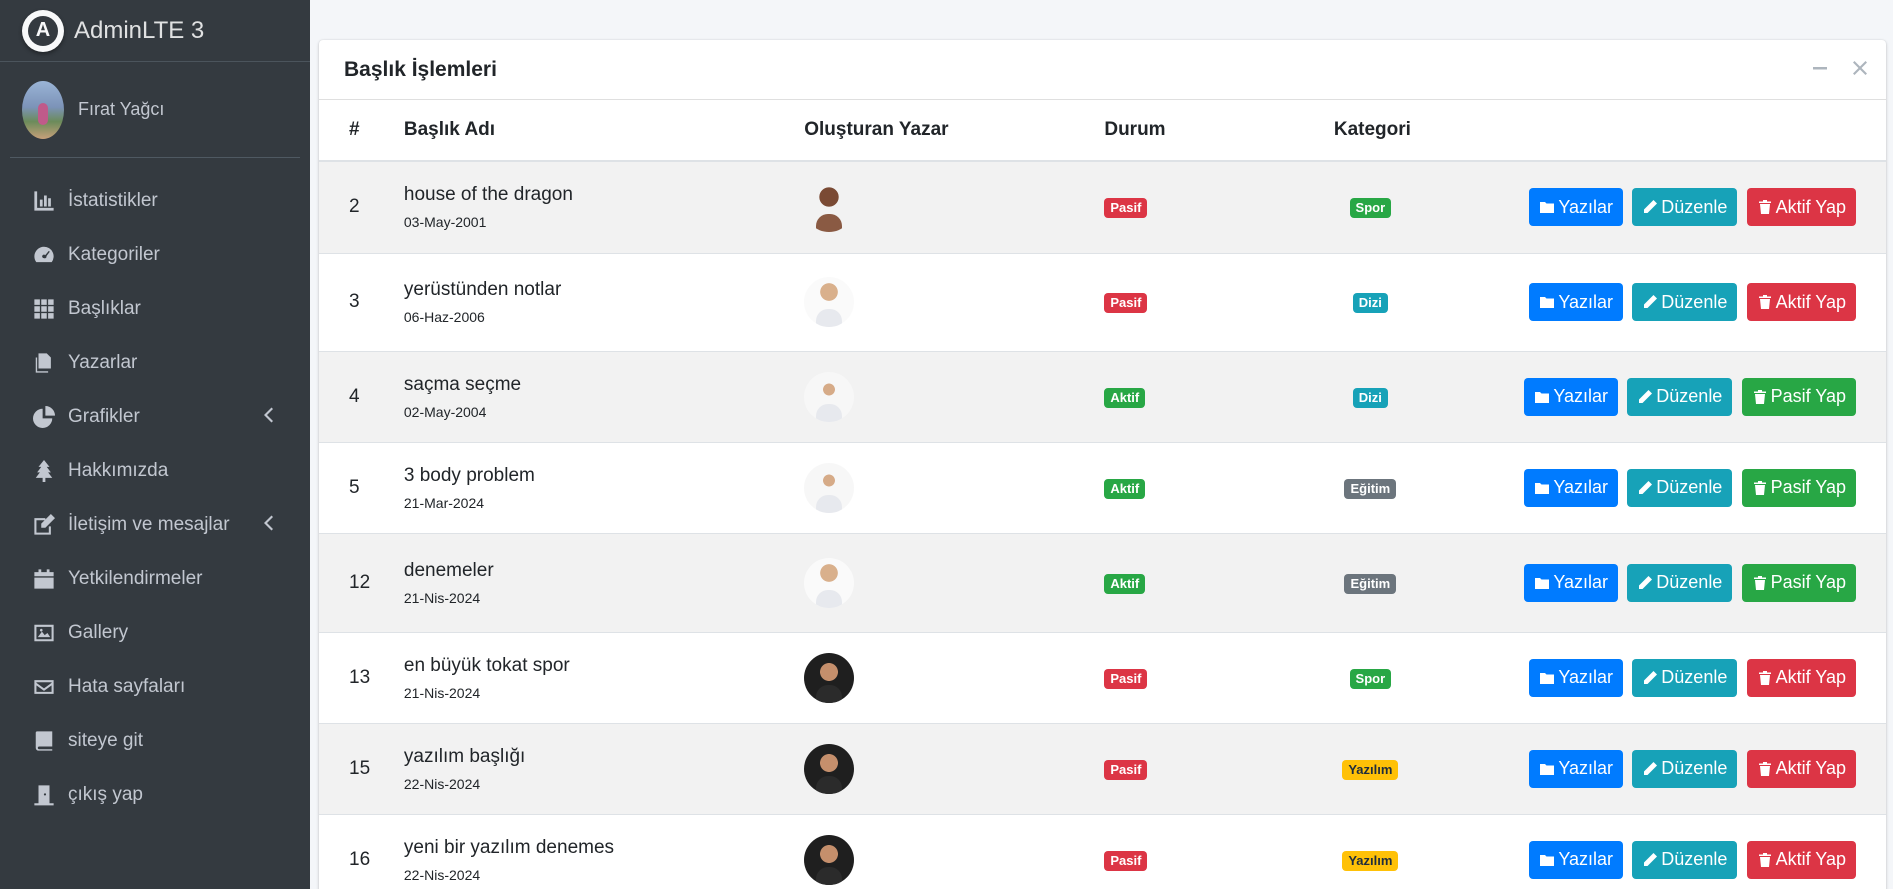 The image size is (1893, 889). What do you see at coordinates (1427, 768) in the screenshot?
I see `row-category-cell: Yazılım` at bounding box center [1427, 768].